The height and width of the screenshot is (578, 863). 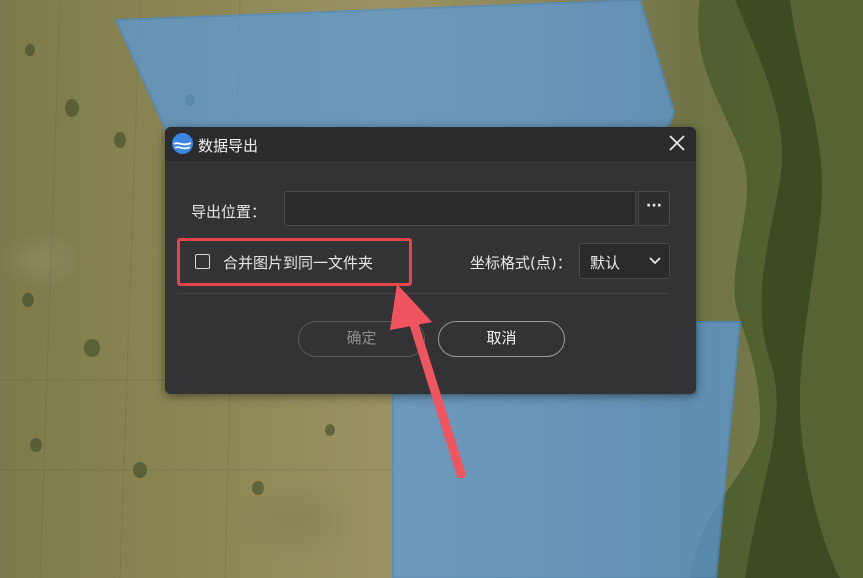 What do you see at coordinates (361, 339) in the screenshot?
I see `ok-button: 确定` at bounding box center [361, 339].